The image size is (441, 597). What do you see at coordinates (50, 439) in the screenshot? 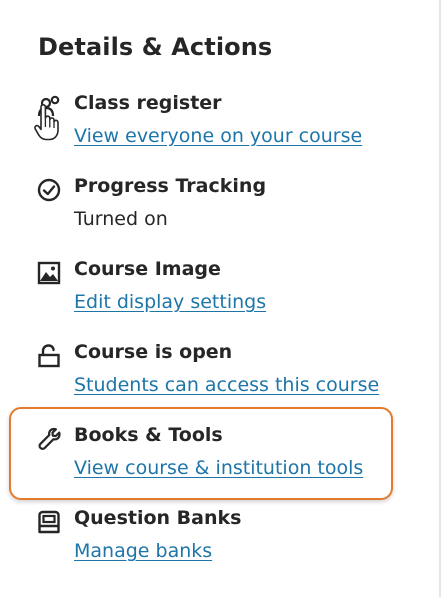
I see `wrench-icon` at bounding box center [50, 439].